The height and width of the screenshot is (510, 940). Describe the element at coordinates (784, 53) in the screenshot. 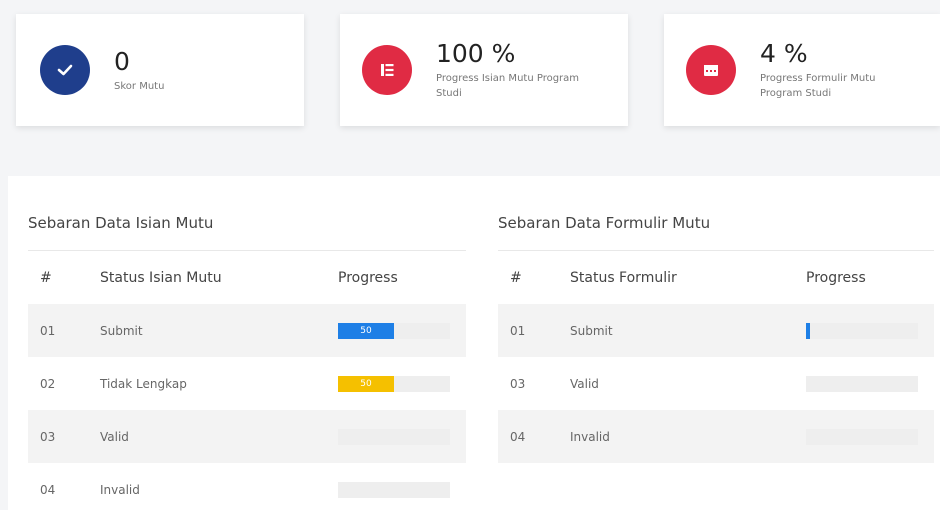

I see `stat-value: 4 %` at that location.